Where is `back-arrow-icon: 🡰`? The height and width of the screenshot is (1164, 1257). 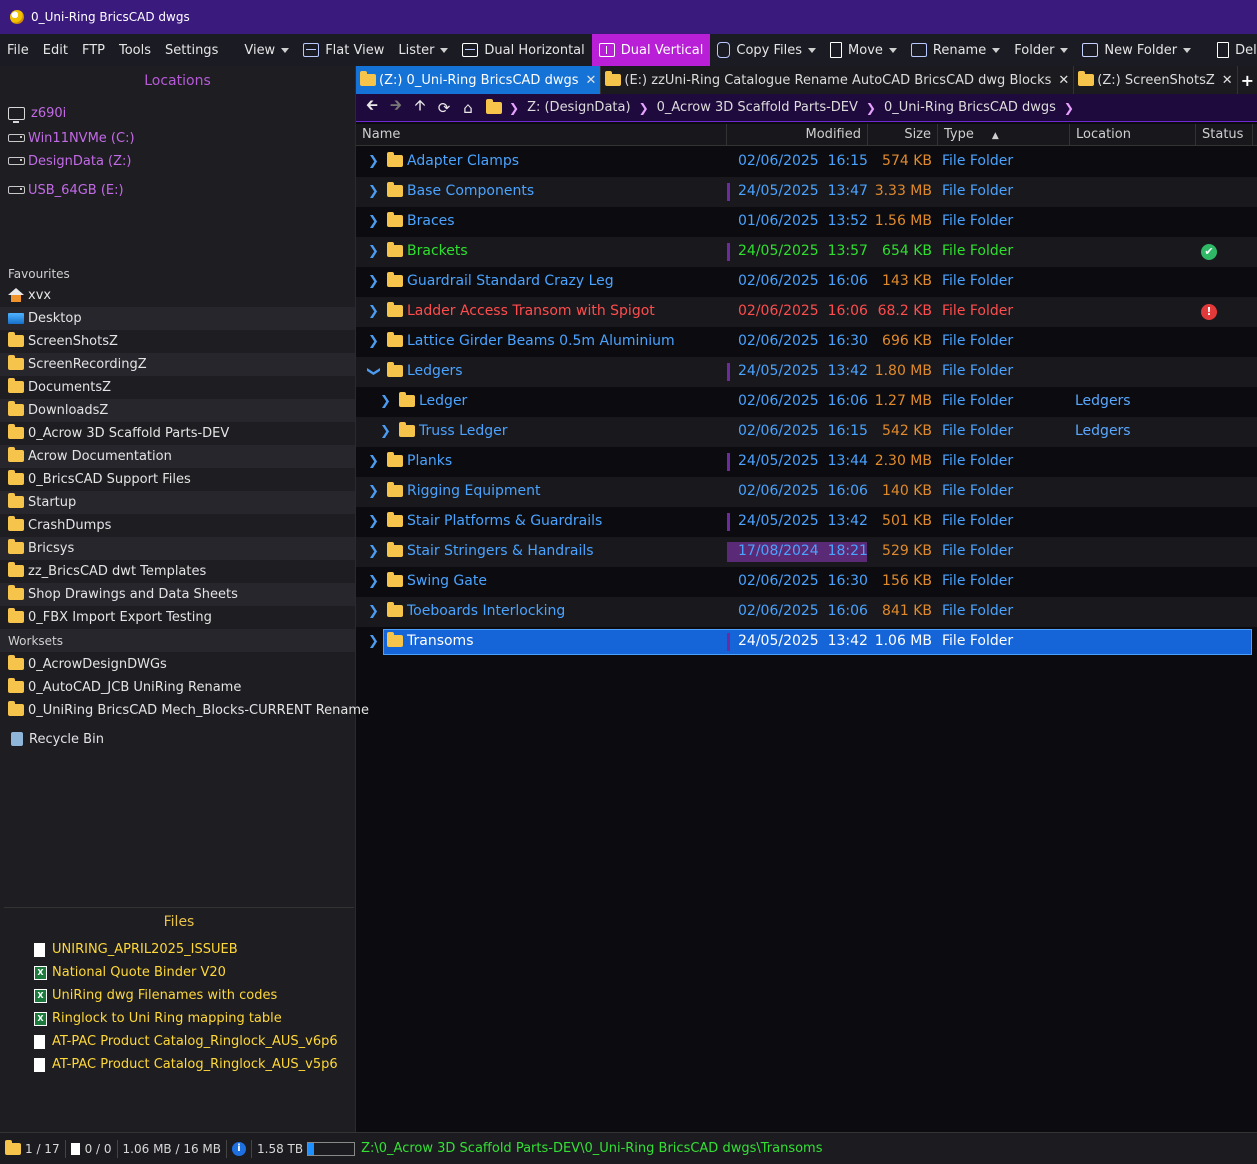 back-arrow-icon: 🡰 is located at coordinates (372, 107).